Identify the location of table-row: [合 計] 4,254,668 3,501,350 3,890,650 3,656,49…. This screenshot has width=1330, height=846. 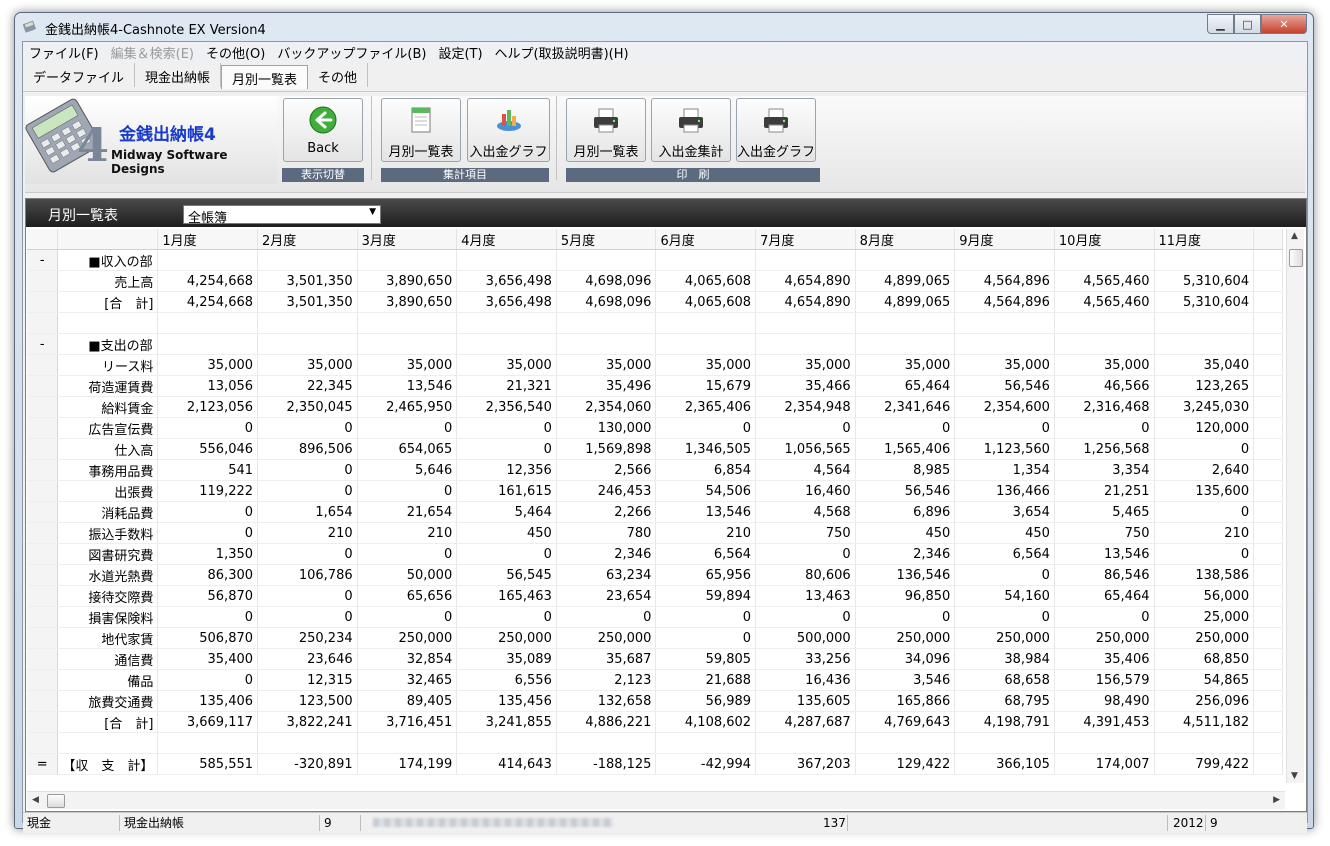
(655, 302).